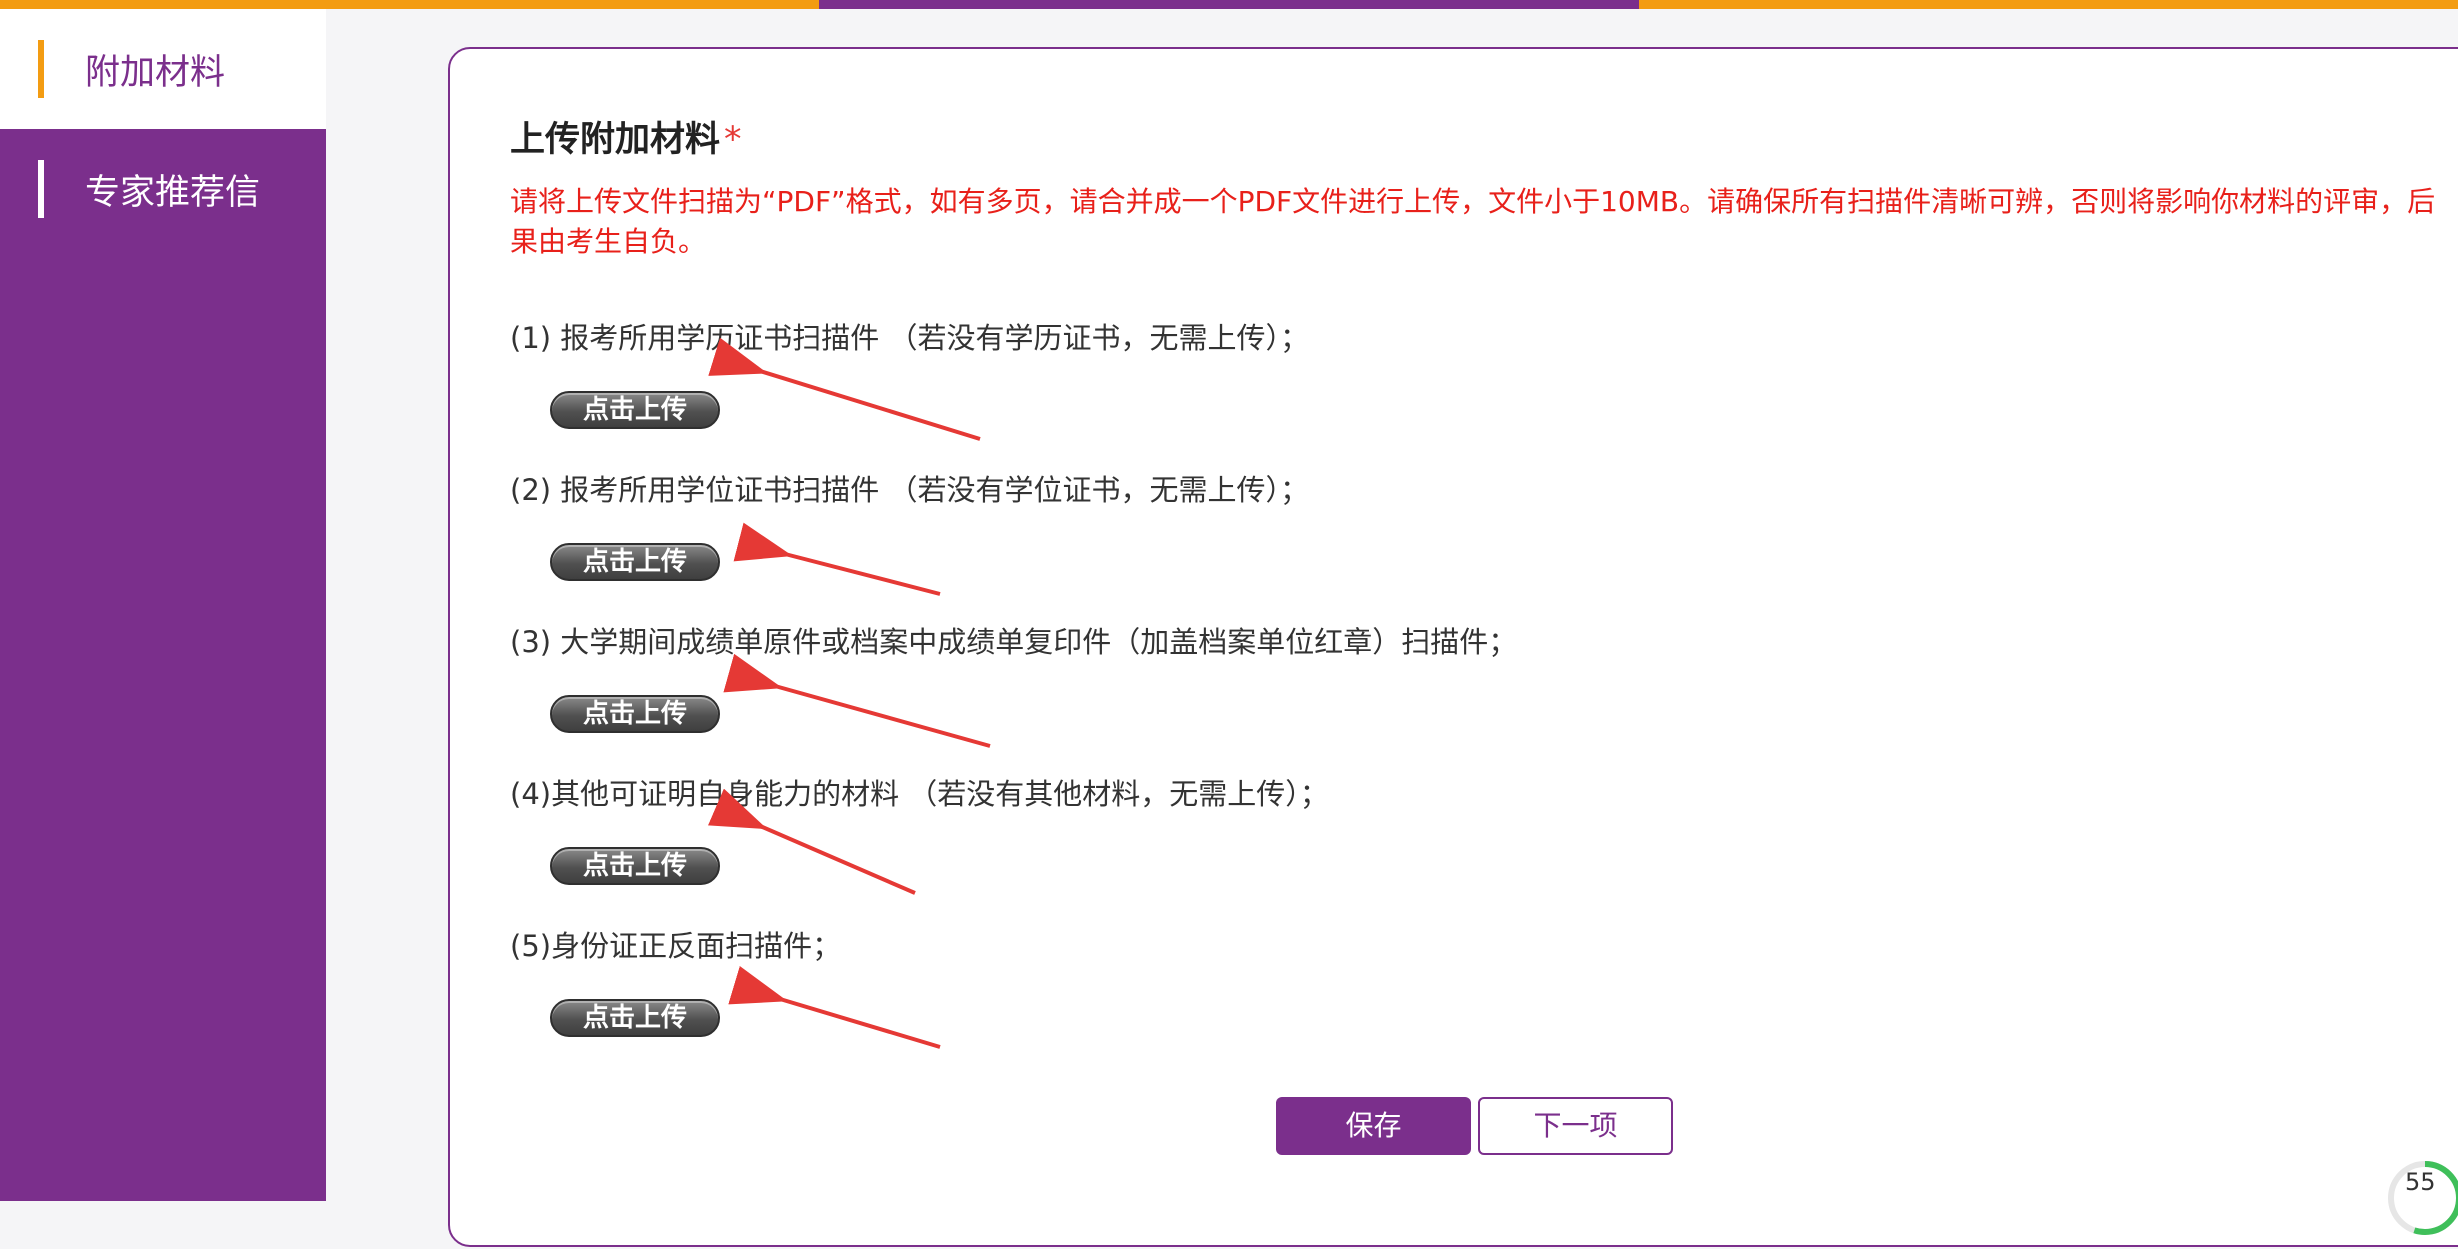 The width and height of the screenshot is (2458, 1249). Describe the element at coordinates (2420, 1182) in the screenshot. I see `progress-value: 55` at that location.